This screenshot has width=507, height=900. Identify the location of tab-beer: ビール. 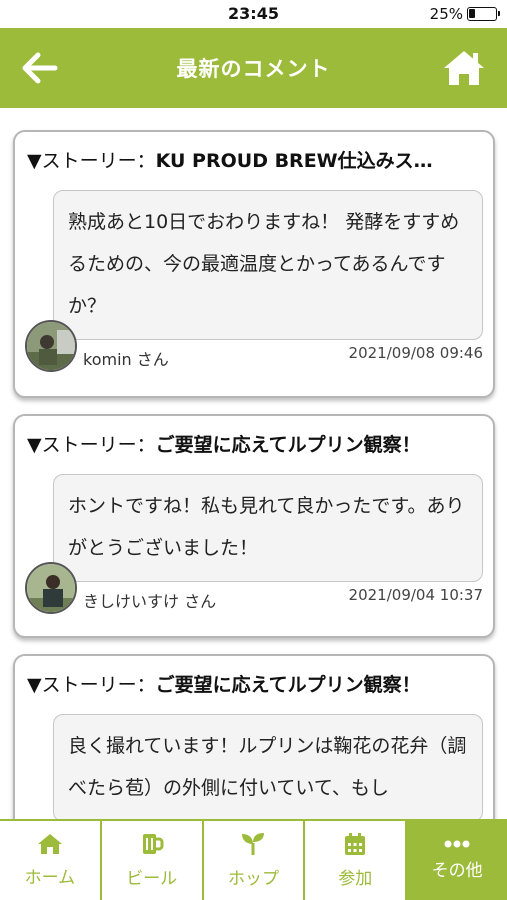
(153, 860).